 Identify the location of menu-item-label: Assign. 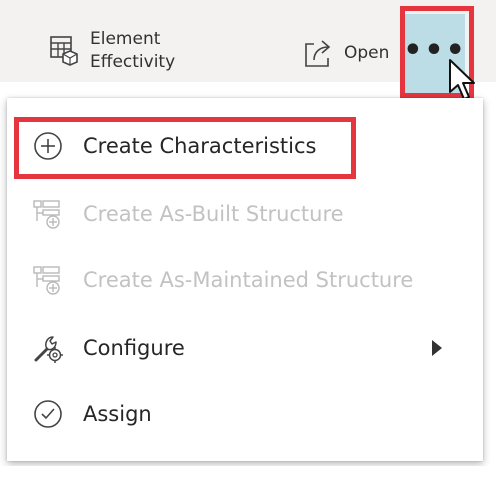
(117, 414).